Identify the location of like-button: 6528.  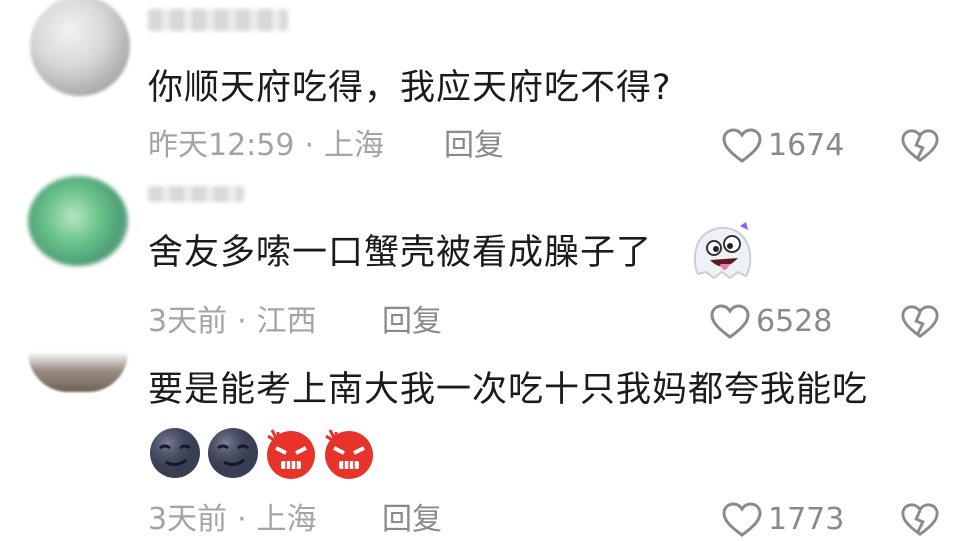
(771, 322).